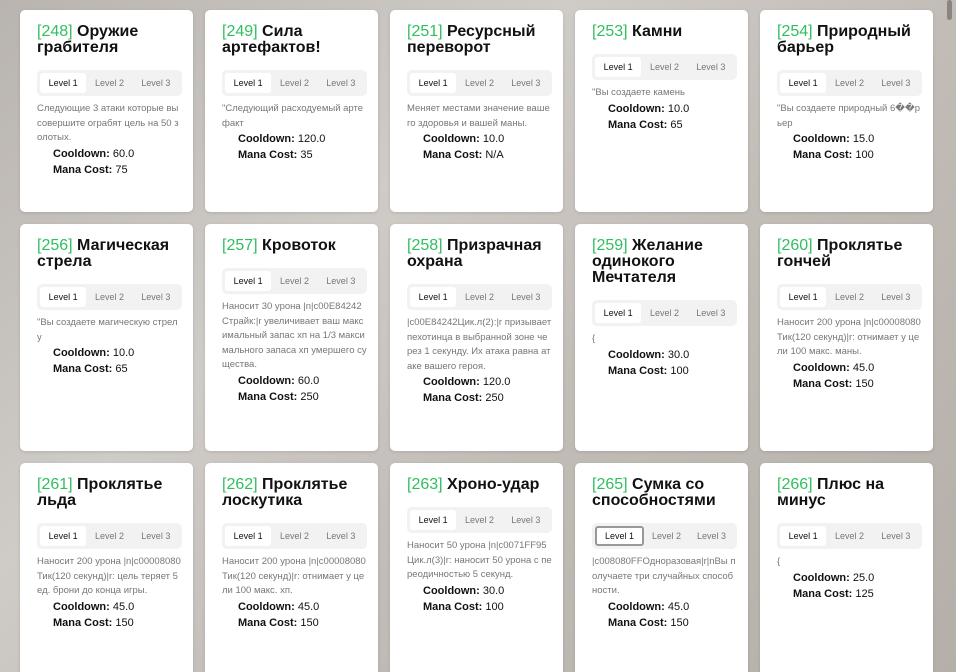  What do you see at coordinates (679, 370) in the screenshot?
I see `mana-cost-value: 100` at bounding box center [679, 370].